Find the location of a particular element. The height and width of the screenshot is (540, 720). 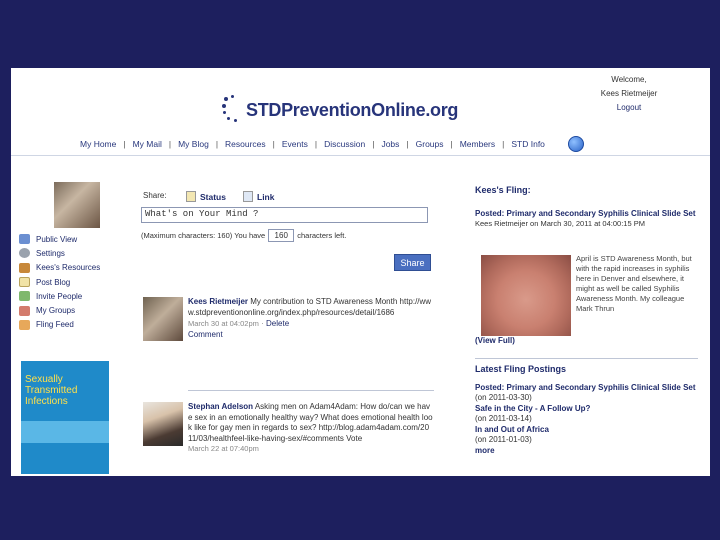

welcome-text: Welcome, is located at coordinates (629, 79).